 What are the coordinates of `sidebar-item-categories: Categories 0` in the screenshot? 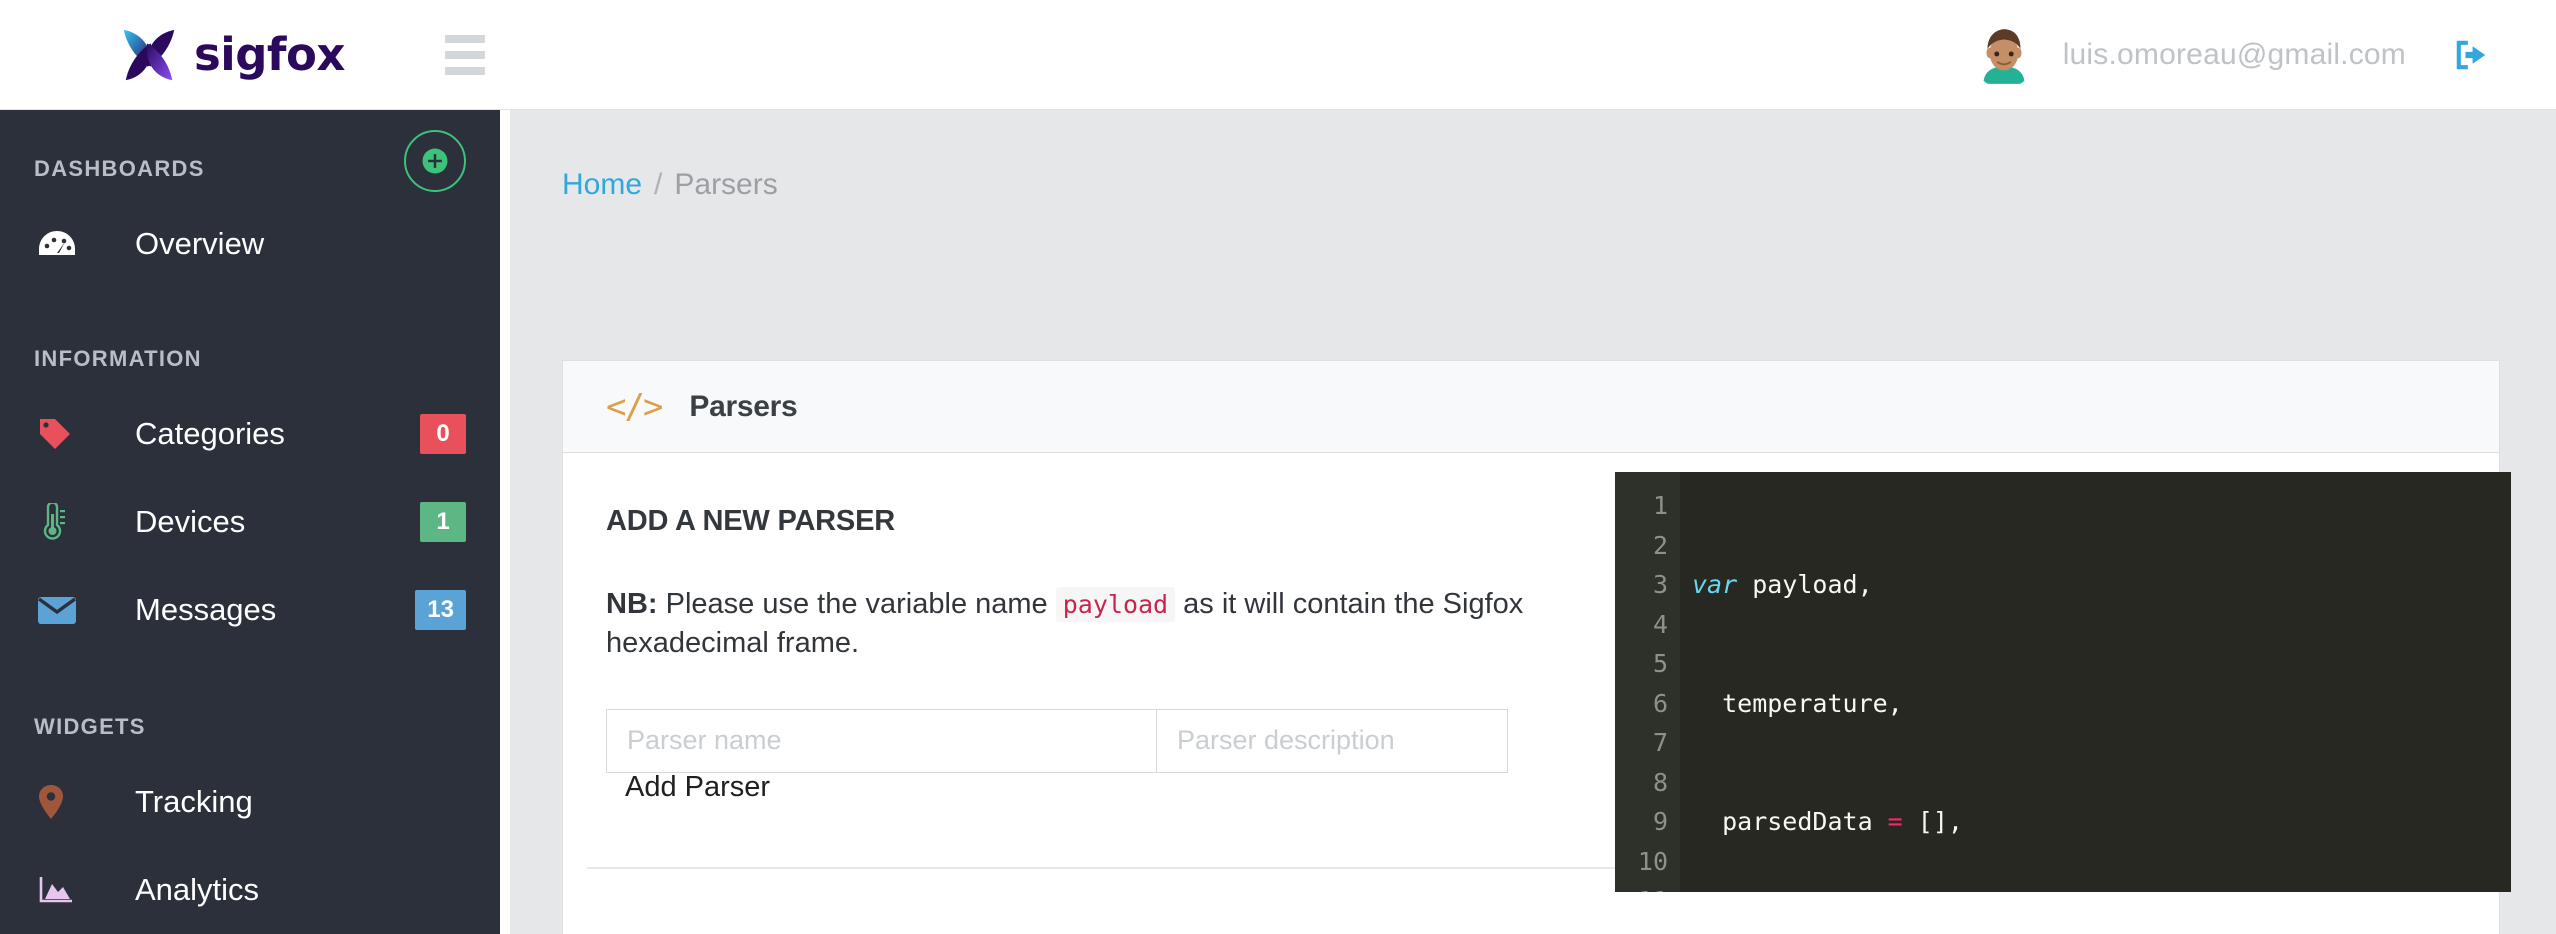 It's located at (250, 434).